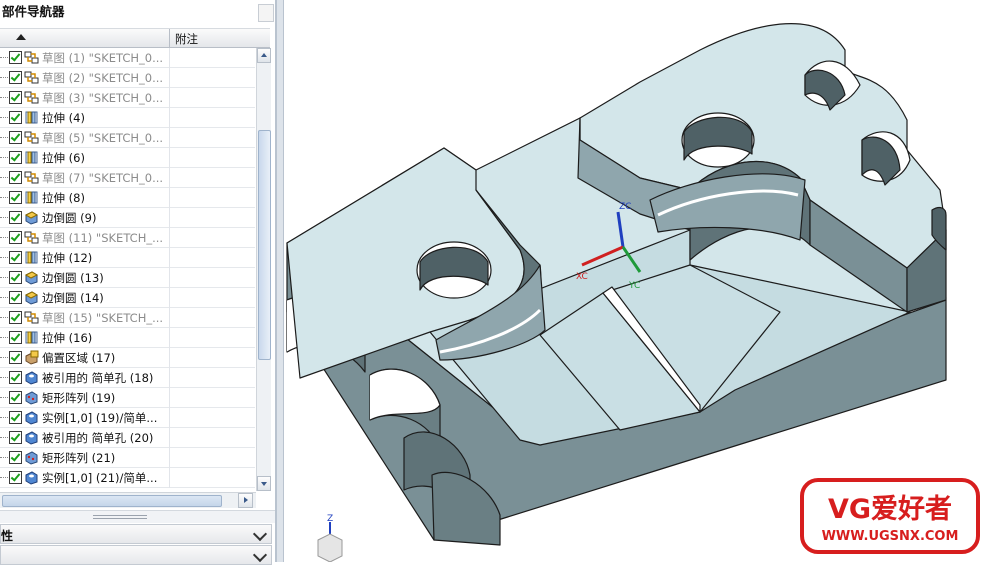 The width and height of the screenshot is (994, 565). Describe the element at coordinates (169, 38) in the screenshot. I see `column-divider` at that location.